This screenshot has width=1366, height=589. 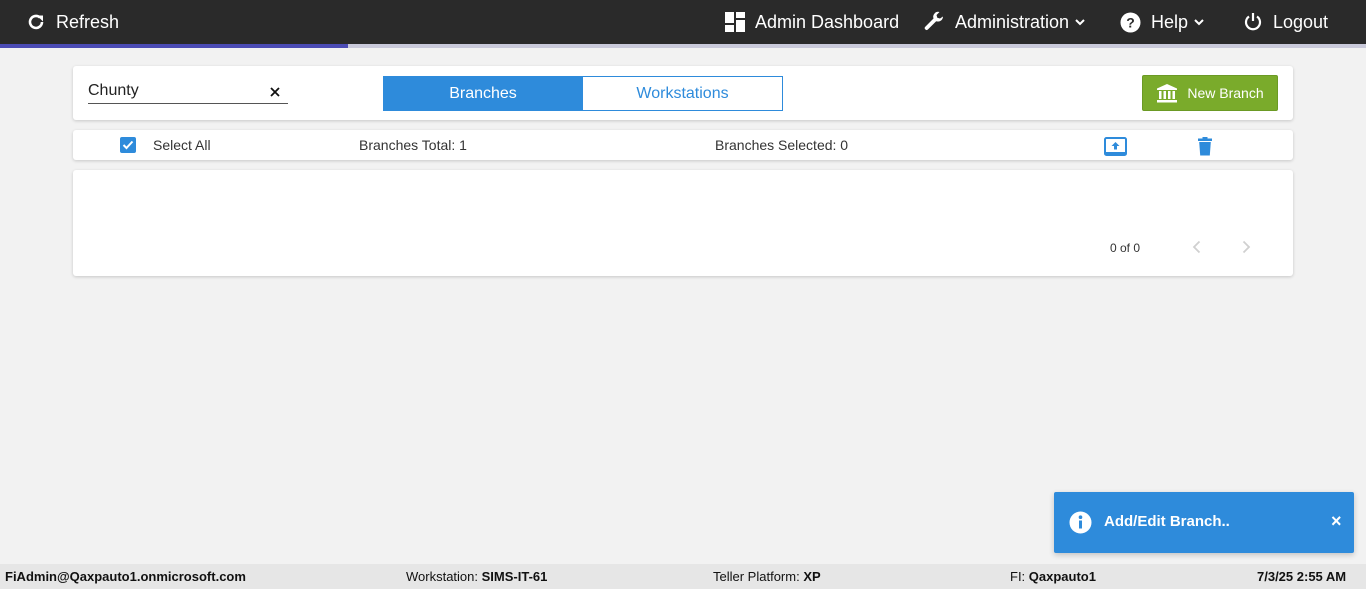 I want to click on administration-label: Administration, so click(x=1012, y=21).